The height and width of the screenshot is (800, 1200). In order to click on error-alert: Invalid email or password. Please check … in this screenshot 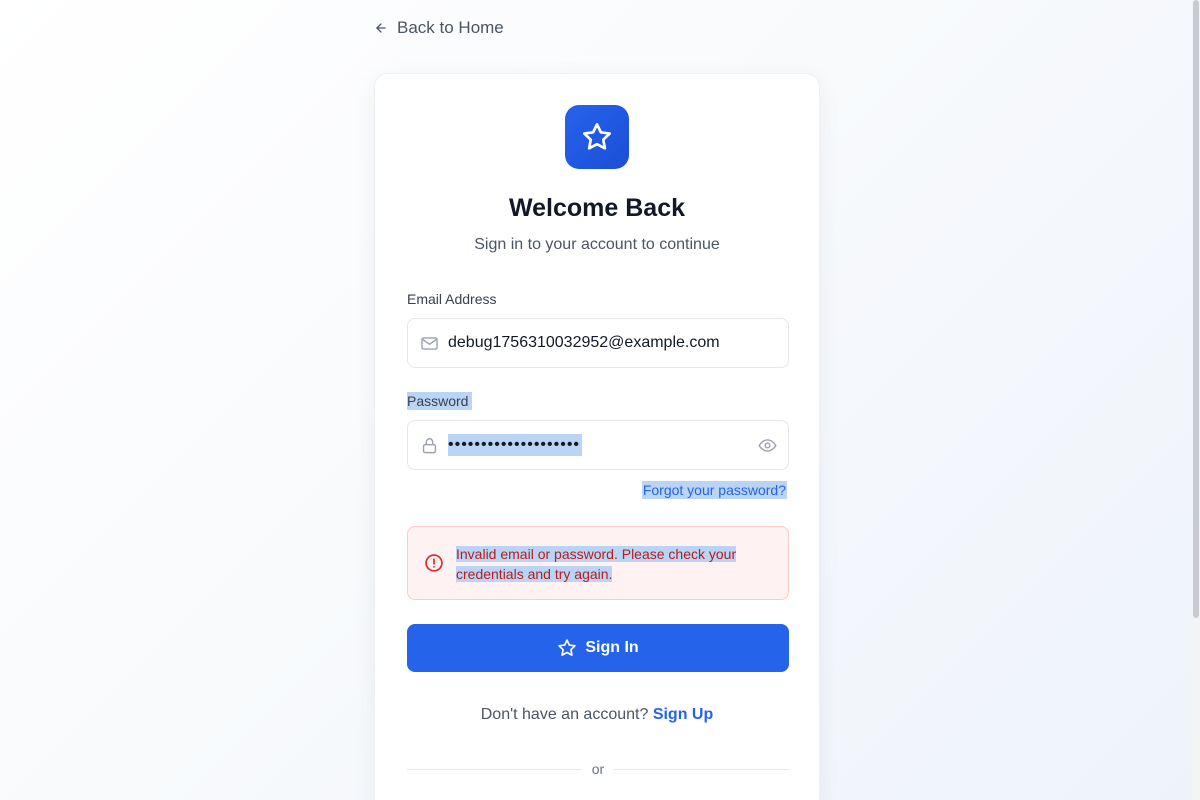, I will do `click(598, 563)`.